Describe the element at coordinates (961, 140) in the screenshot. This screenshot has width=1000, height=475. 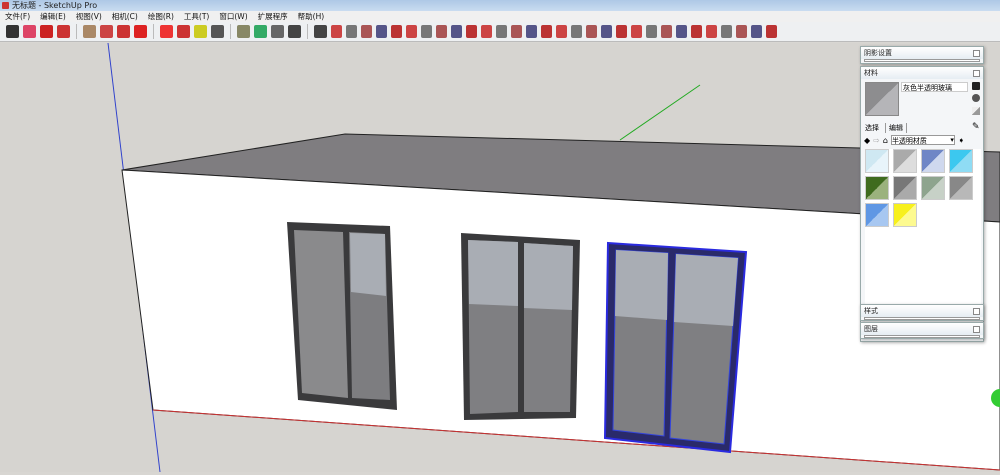
I see `details-icon: ➧` at that location.